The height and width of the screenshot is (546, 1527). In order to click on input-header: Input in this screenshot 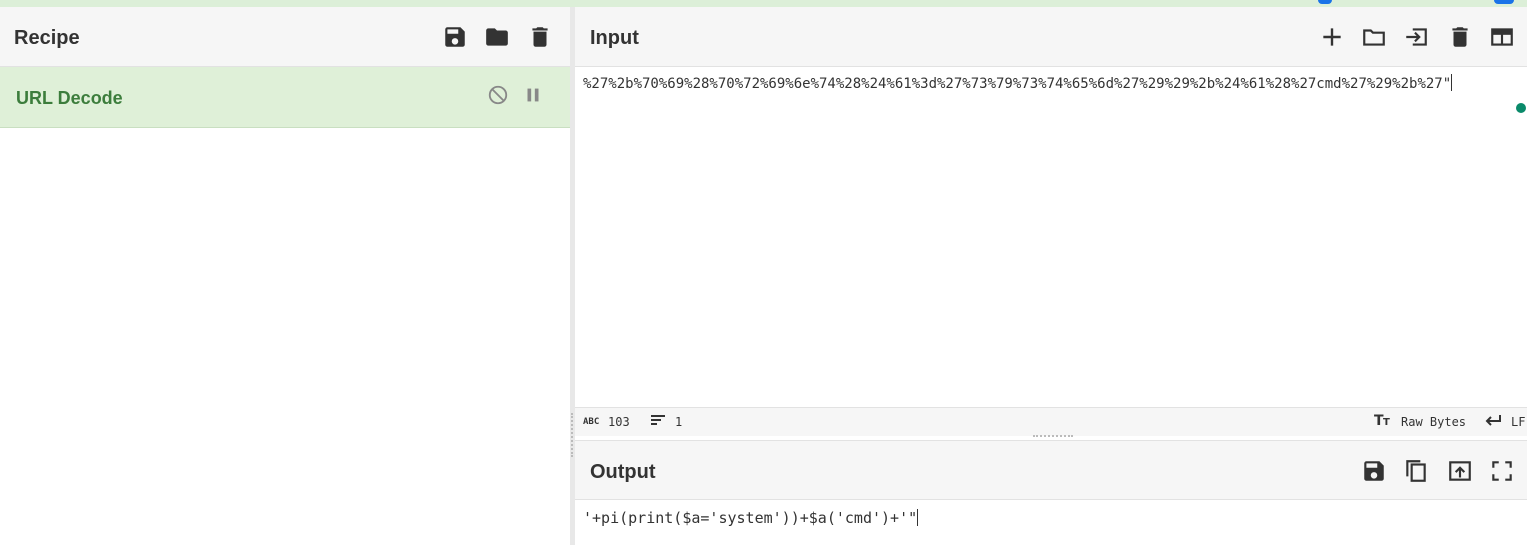, I will do `click(1051, 37)`.